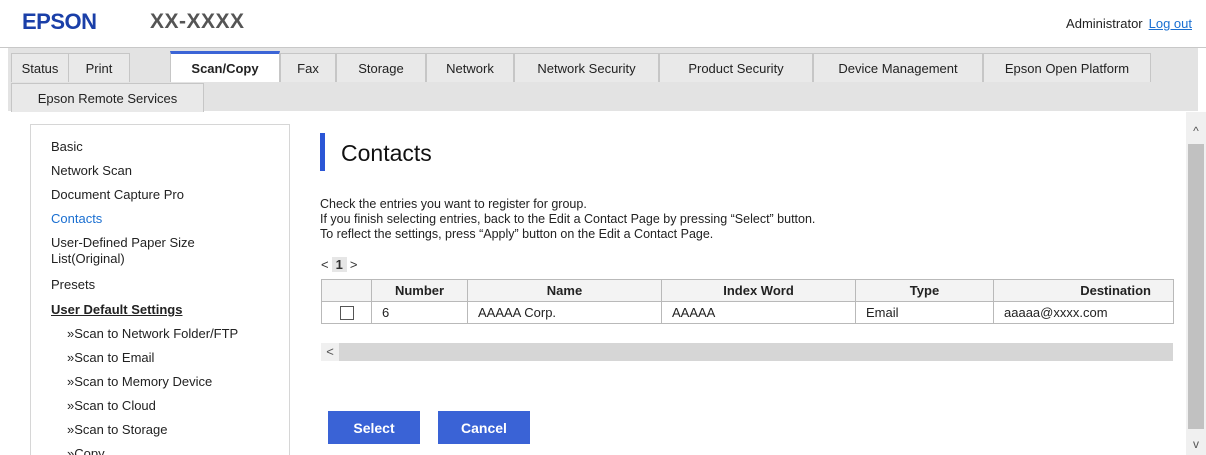 Image resolution: width=1206 pixels, height=455 pixels. Describe the element at coordinates (470, 67) in the screenshot. I see `tab-network: Network` at that location.